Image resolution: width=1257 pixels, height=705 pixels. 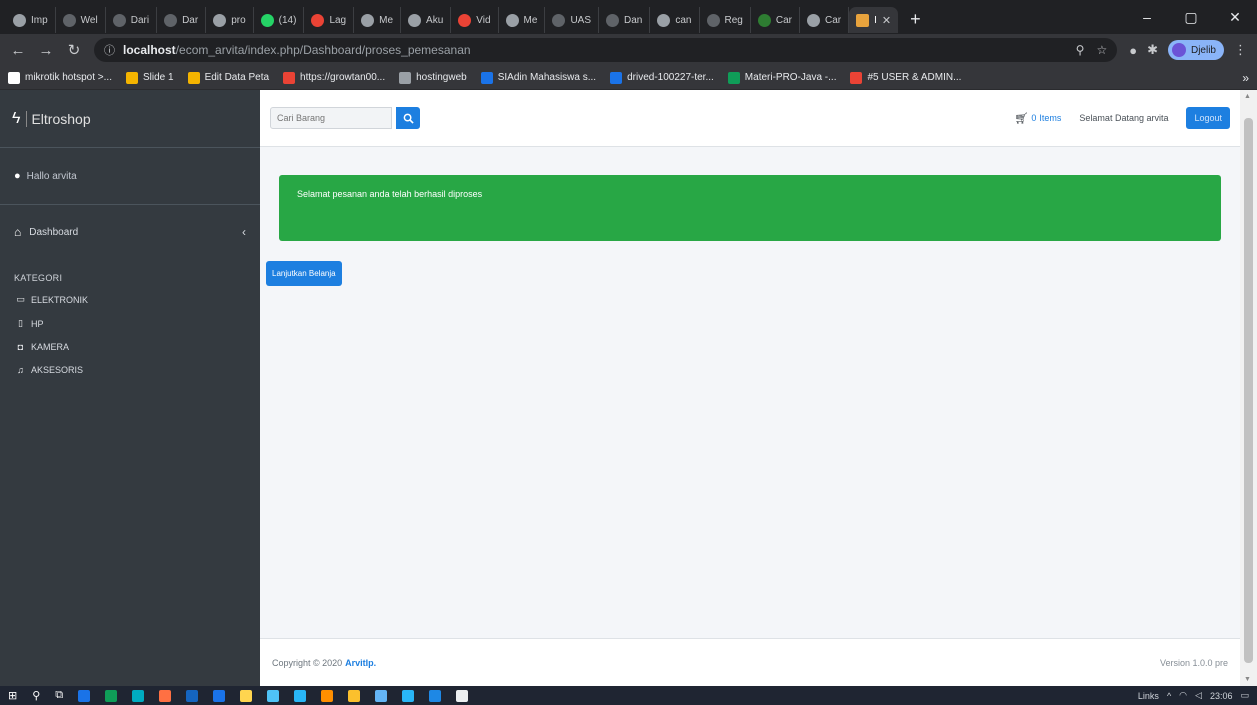 What do you see at coordinates (329, 20) in the screenshot?
I see `browser-tab: Lag` at bounding box center [329, 20].